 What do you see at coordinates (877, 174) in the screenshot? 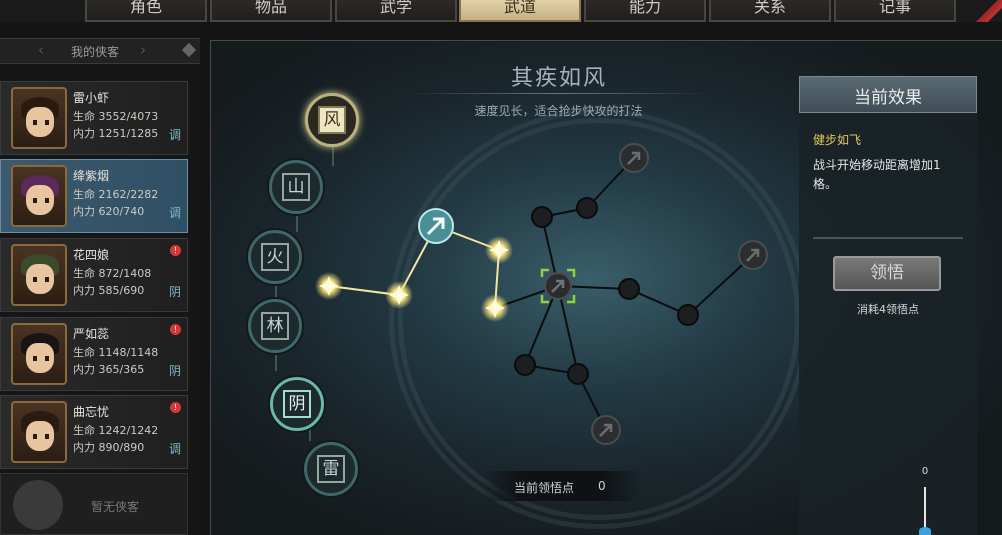
I see `effect-description: 战斗开始移动距离增加1格。` at bounding box center [877, 174].